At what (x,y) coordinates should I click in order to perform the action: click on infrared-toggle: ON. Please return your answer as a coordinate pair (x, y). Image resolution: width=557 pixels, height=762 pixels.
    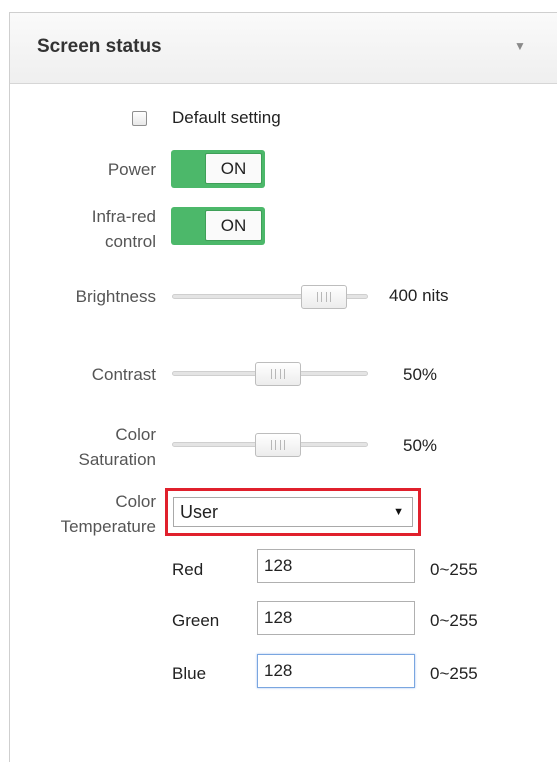
    Looking at the image, I should click on (218, 226).